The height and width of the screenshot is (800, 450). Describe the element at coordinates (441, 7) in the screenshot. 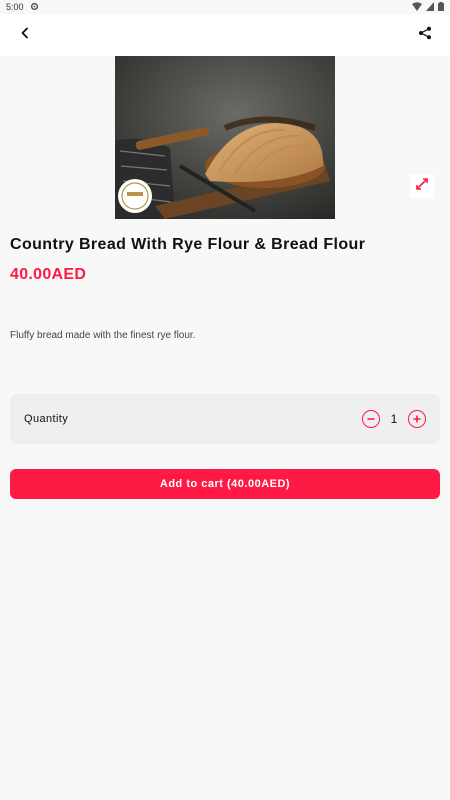

I see `battery-icon` at that location.